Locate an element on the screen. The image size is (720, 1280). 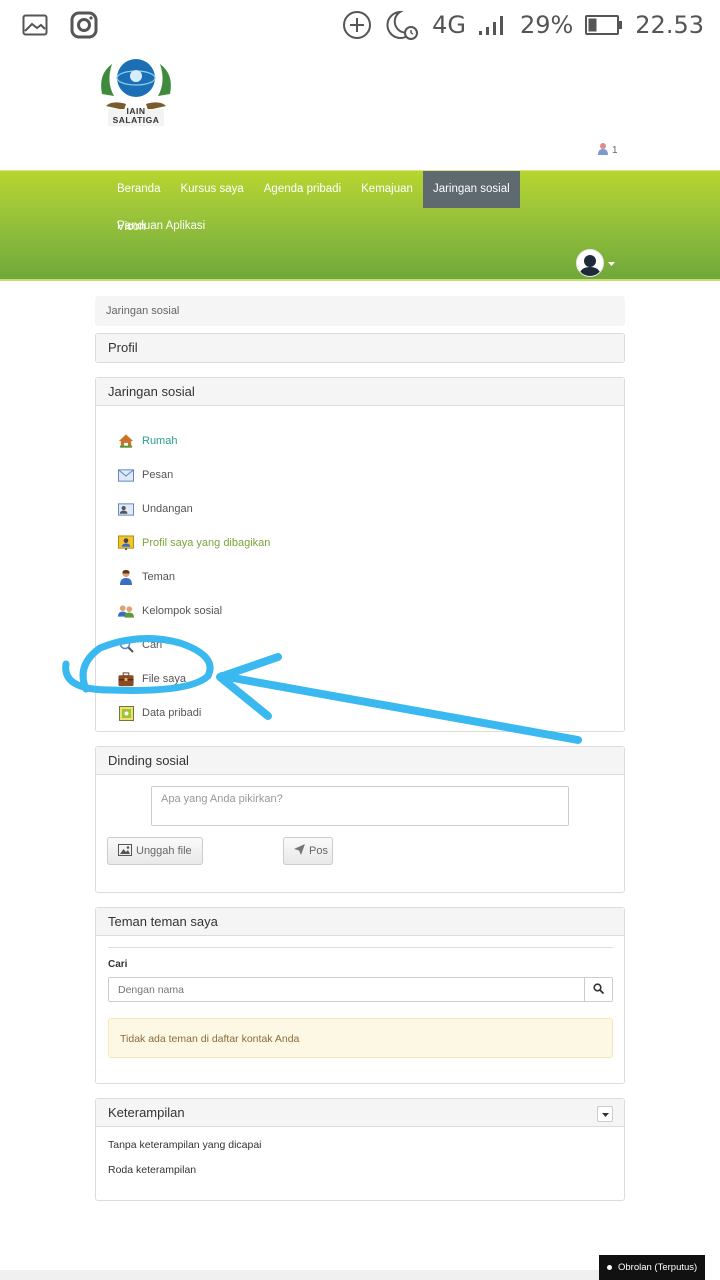
social-item-rumah: Rumah is located at coordinates (371, 441).